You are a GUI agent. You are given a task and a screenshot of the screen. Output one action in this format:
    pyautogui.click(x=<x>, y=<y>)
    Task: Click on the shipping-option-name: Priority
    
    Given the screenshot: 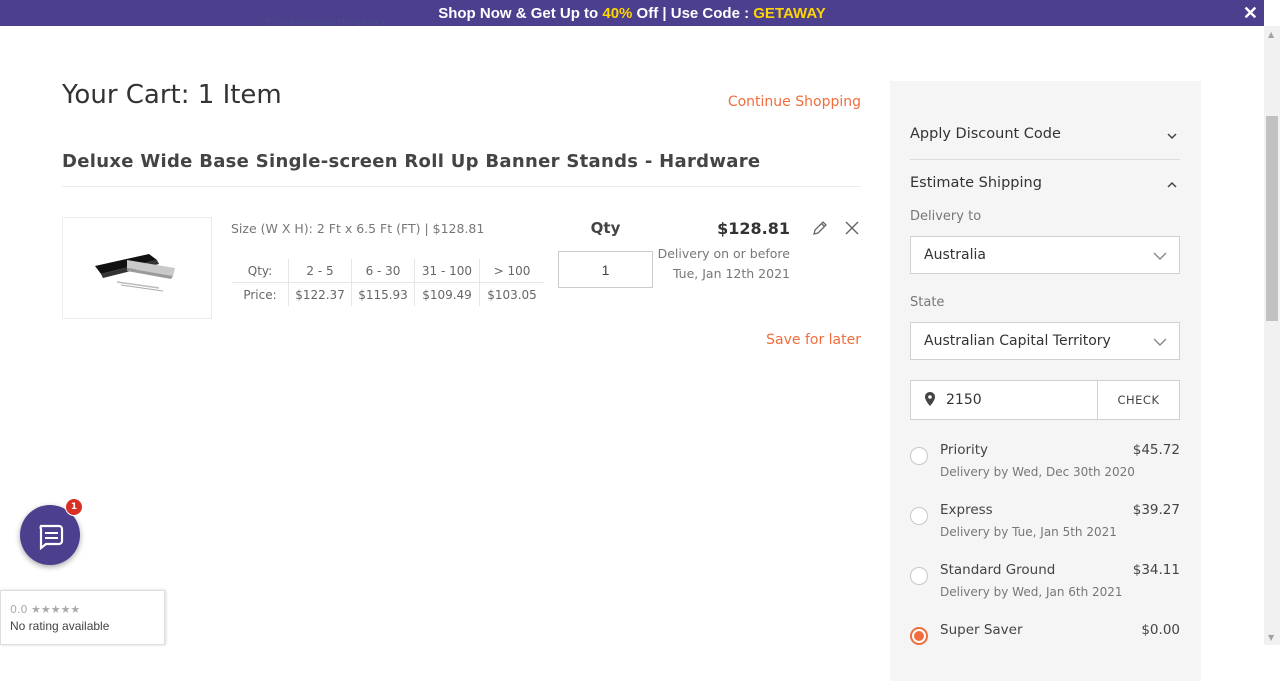 What is the action you would take?
    pyautogui.click(x=964, y=450)
    